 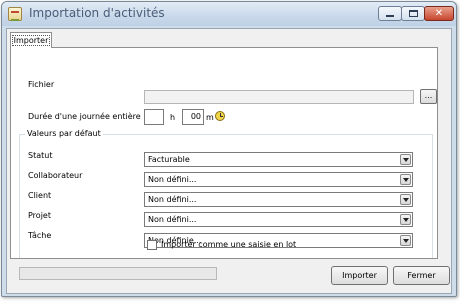 I want to click on defaults-group-title: Valeurs par défaut, so click(x=64, y=133).